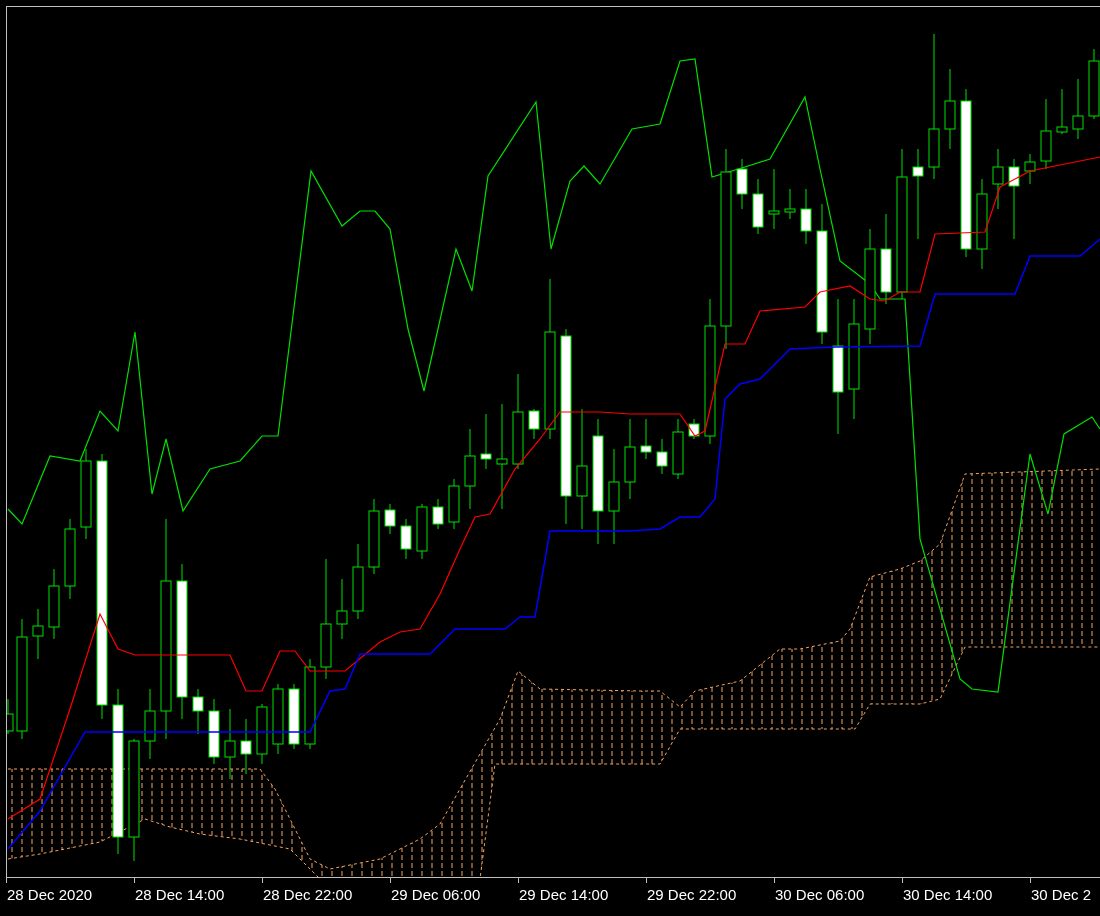 The height and width of the screenshot is (916, 1100). What do you see at coordinates (948, 894) in the screenshot?
I see `time-axis-label: 30 Dec 14:00` at bounding box center [948, 894].